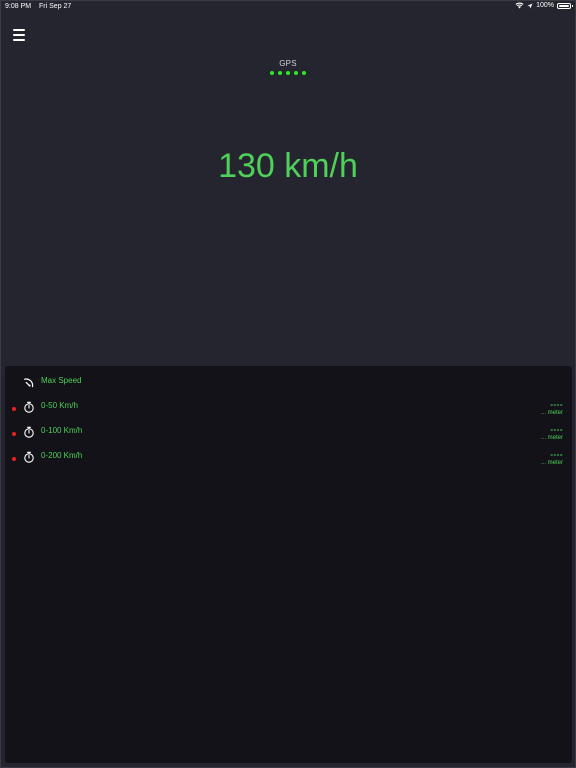 The width and height of the screenshot is (576, 768). I want to click on timer-label: 0-100 Km/h, so click(62, 430).